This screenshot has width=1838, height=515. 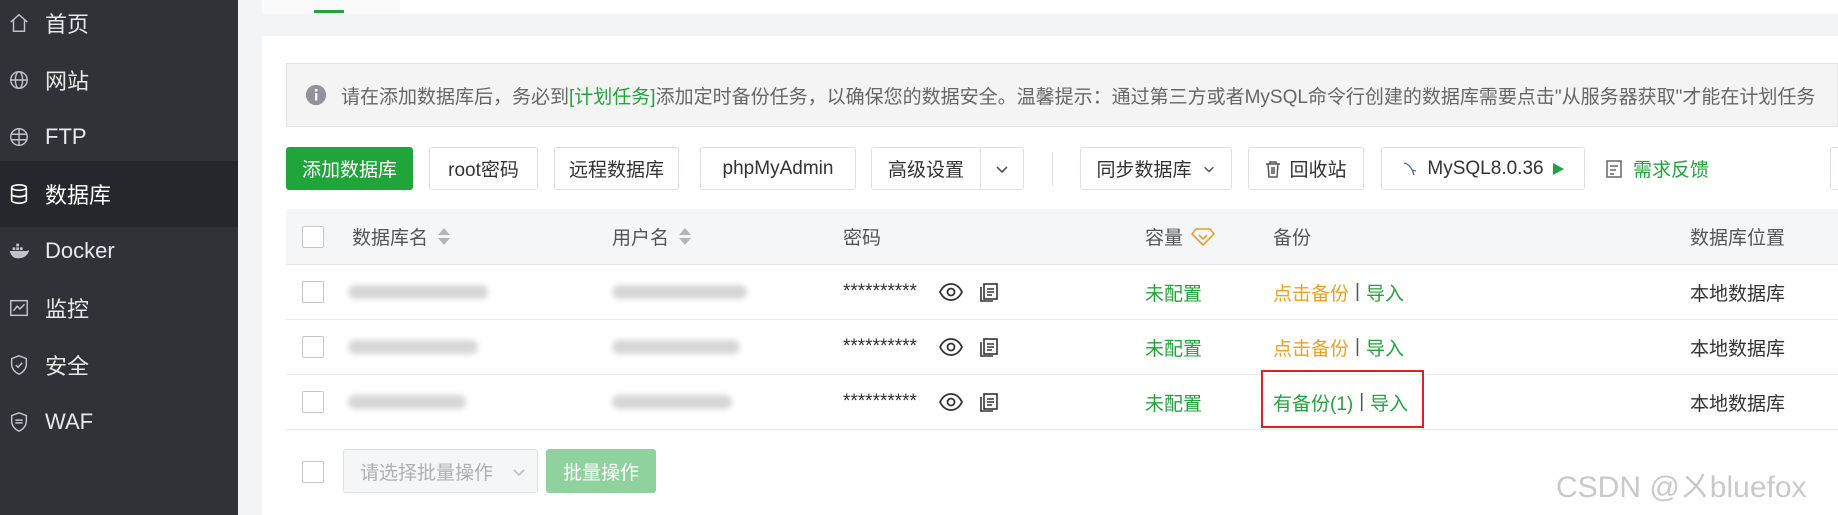 What do you see at coordinates (19, 365) in the screenshot?
I see `shield-icon` at bounding box center [19, 365].